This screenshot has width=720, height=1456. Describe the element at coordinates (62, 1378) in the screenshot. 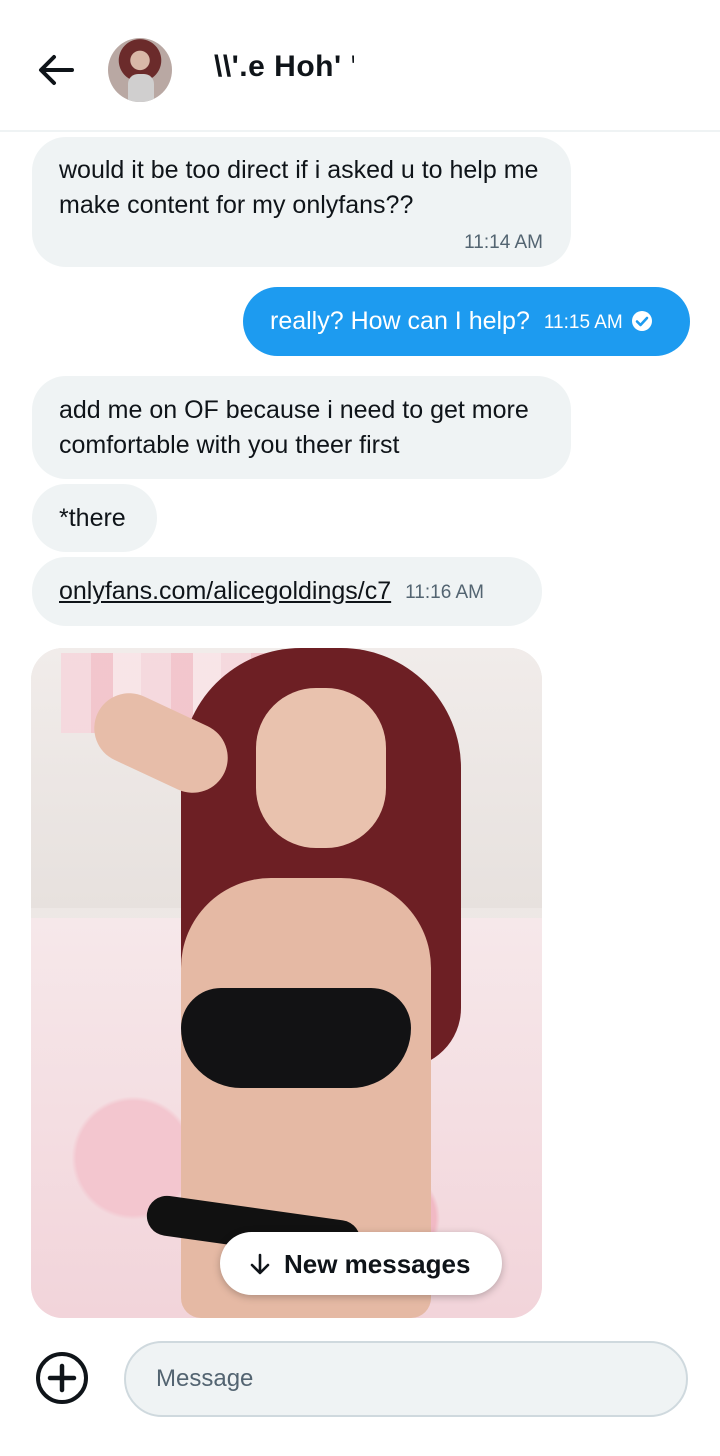

I see `plus-circle-icon` at that location.